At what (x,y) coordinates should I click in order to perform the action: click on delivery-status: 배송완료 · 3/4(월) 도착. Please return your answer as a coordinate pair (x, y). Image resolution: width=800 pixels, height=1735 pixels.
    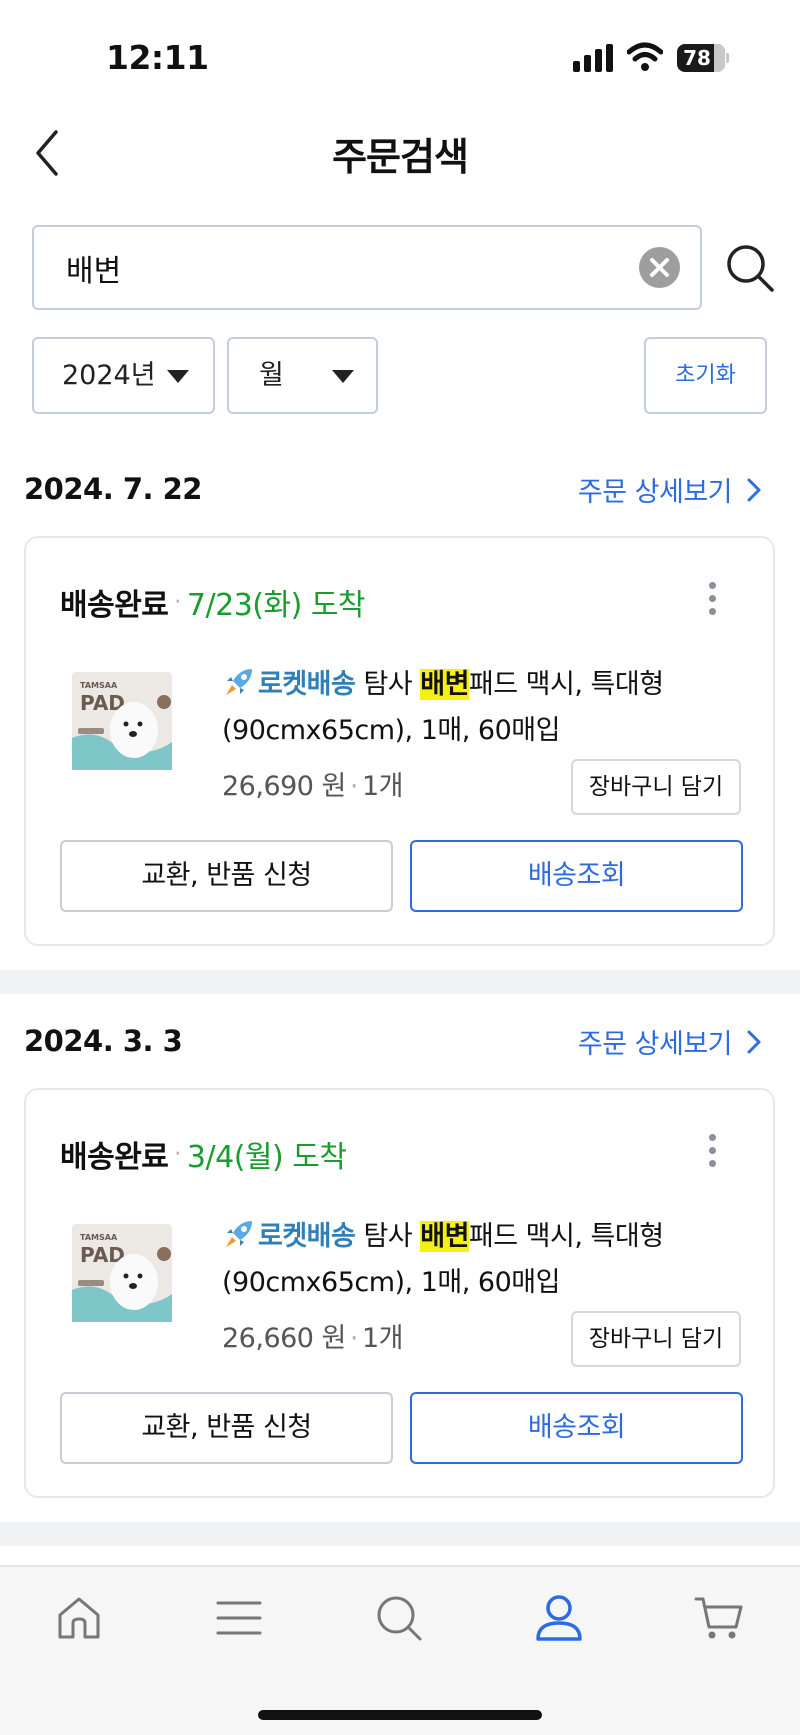
    Looking at the image, I should click on (203, 1154).